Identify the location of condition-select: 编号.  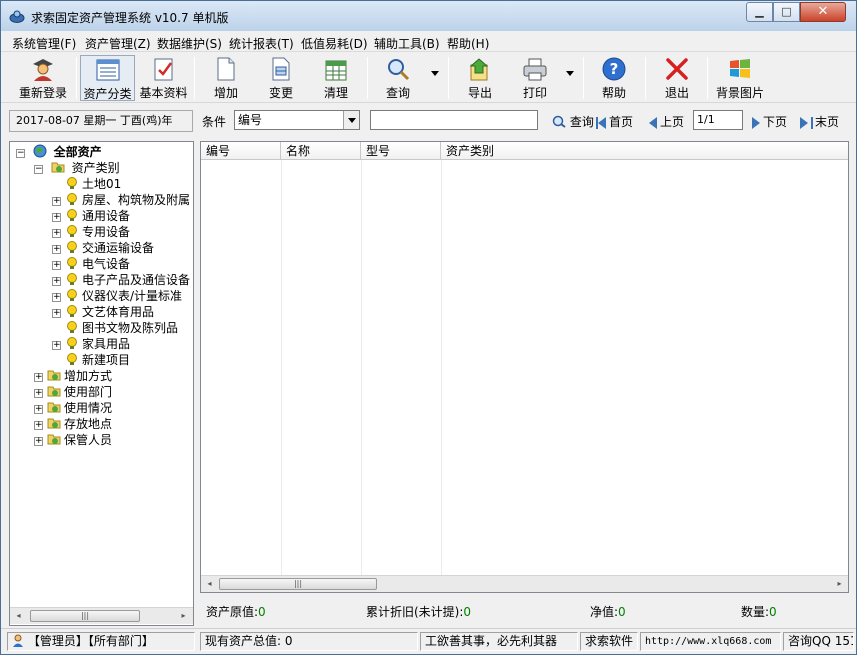
(297, 120).